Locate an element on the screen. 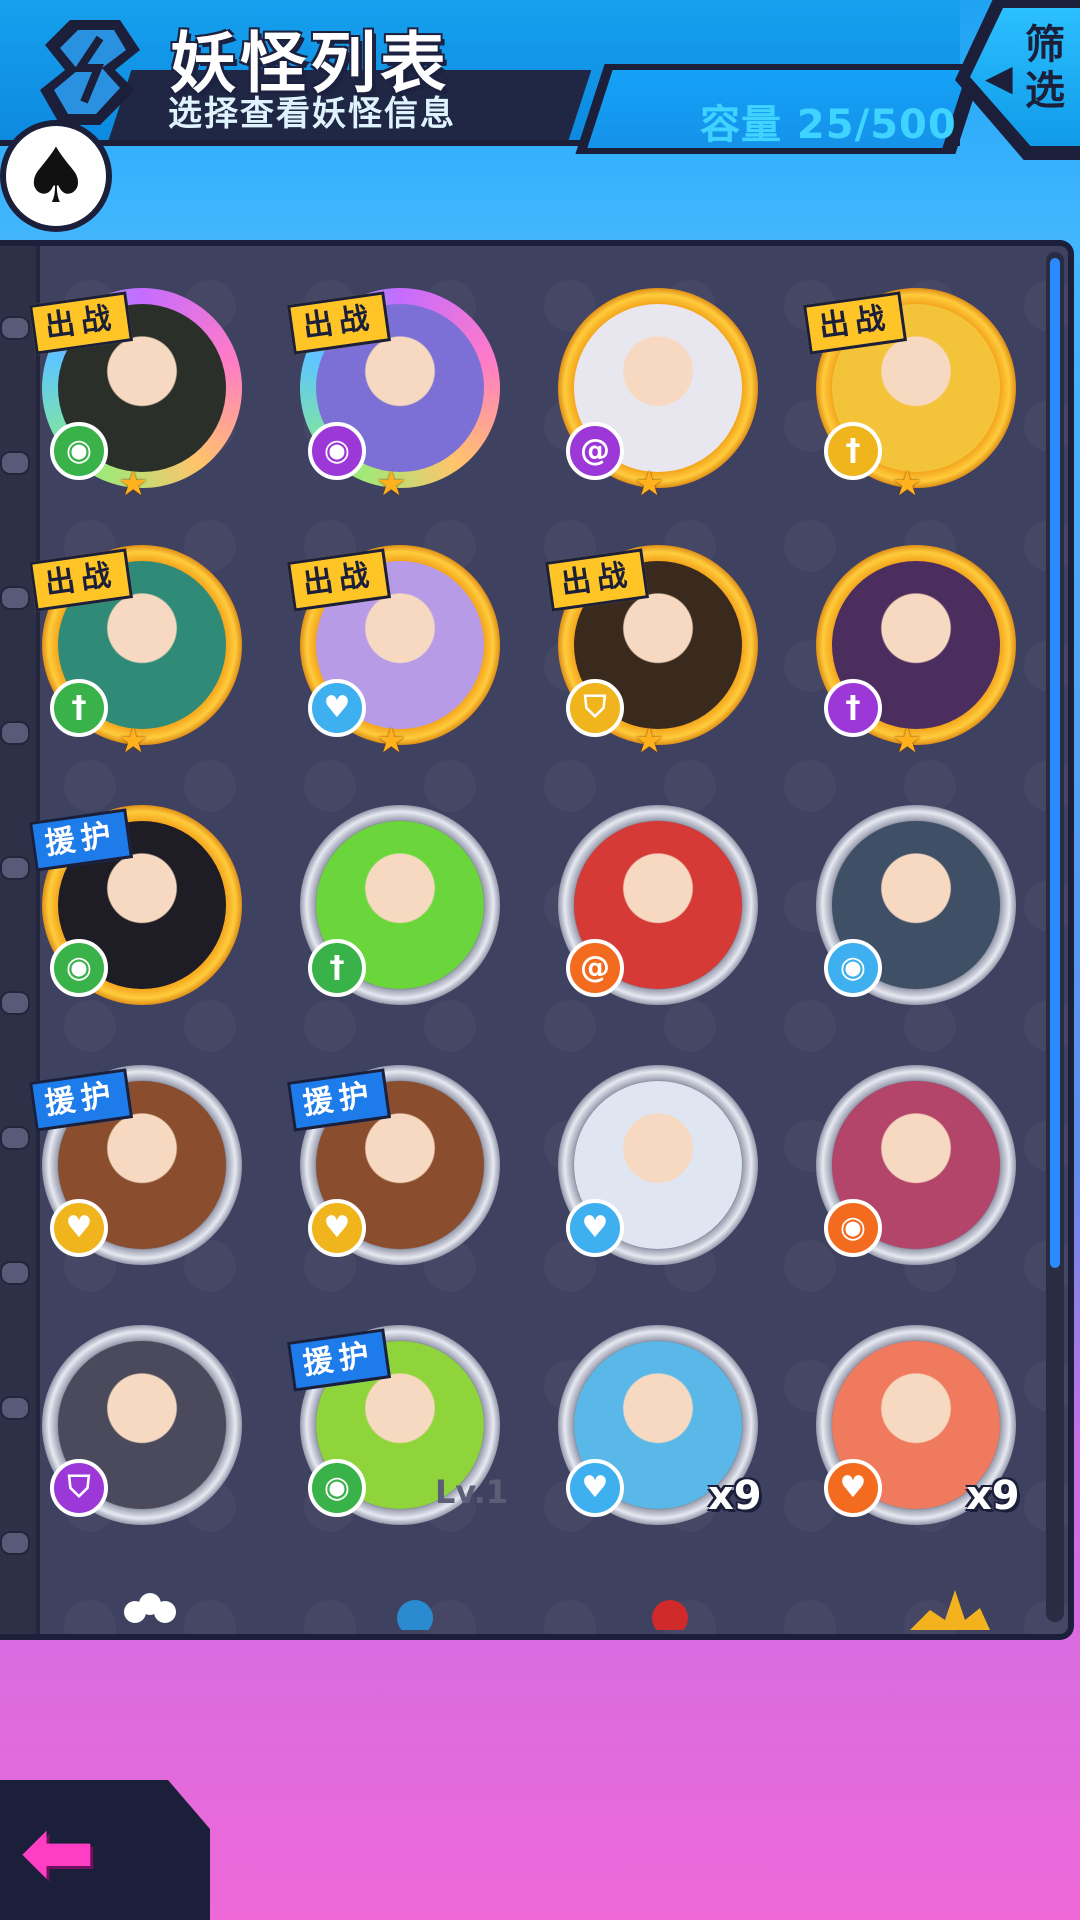 This screenshot has height=1920, width=1080. page-subtitle: 选择查看妖怪信息 is located at coordinates (312, 114).